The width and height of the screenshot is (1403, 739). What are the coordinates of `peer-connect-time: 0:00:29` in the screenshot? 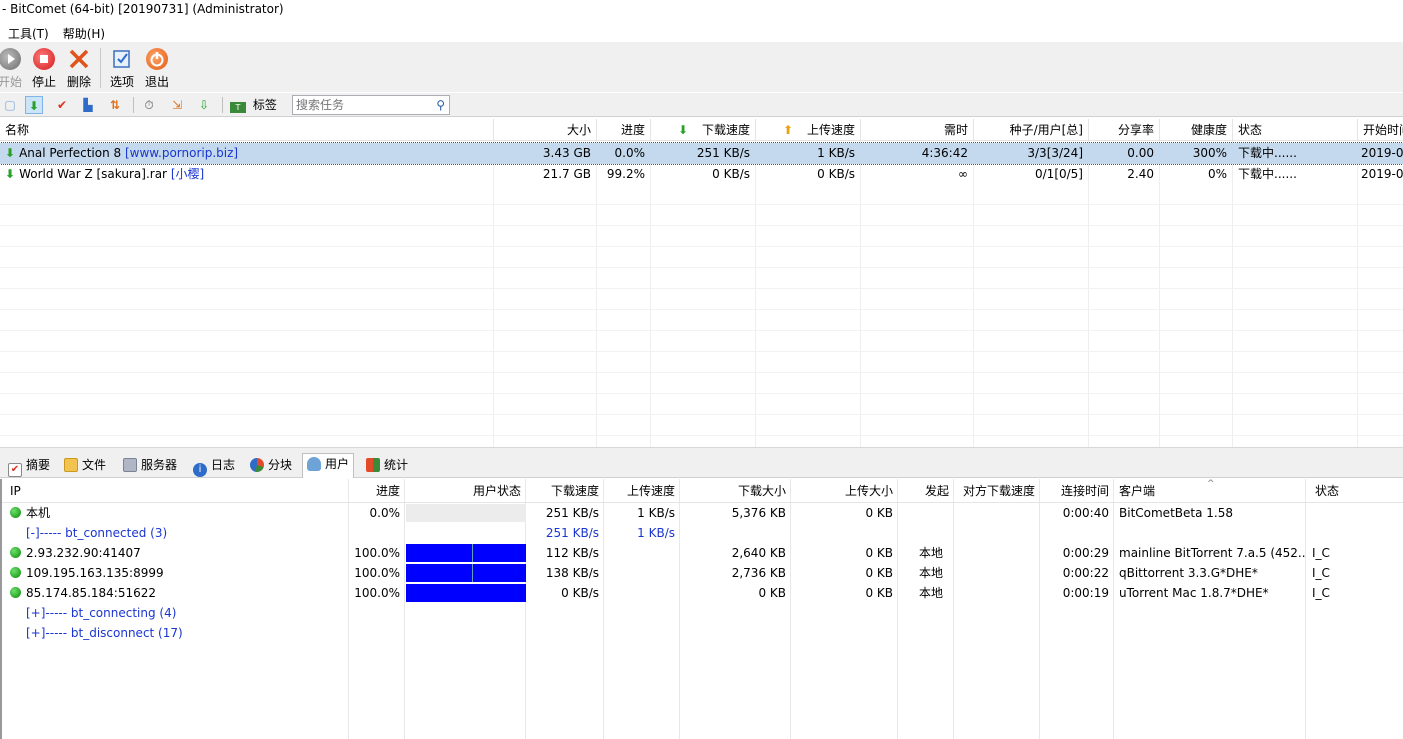 It's located at (1085, 553).